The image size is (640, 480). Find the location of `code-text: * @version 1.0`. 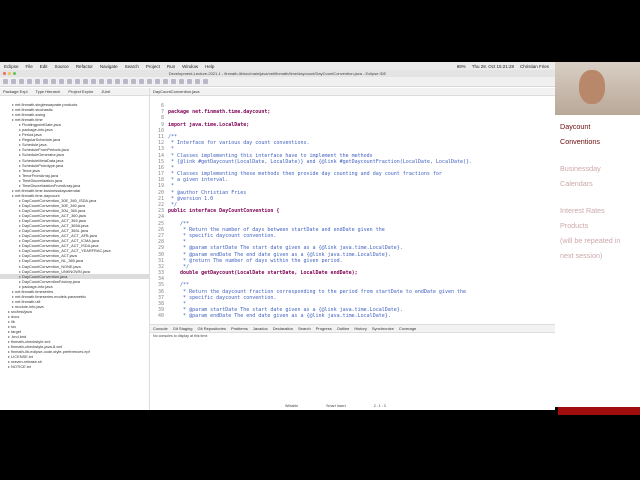

code-text: * @version 1.0 is located at coordinates (191, 198).